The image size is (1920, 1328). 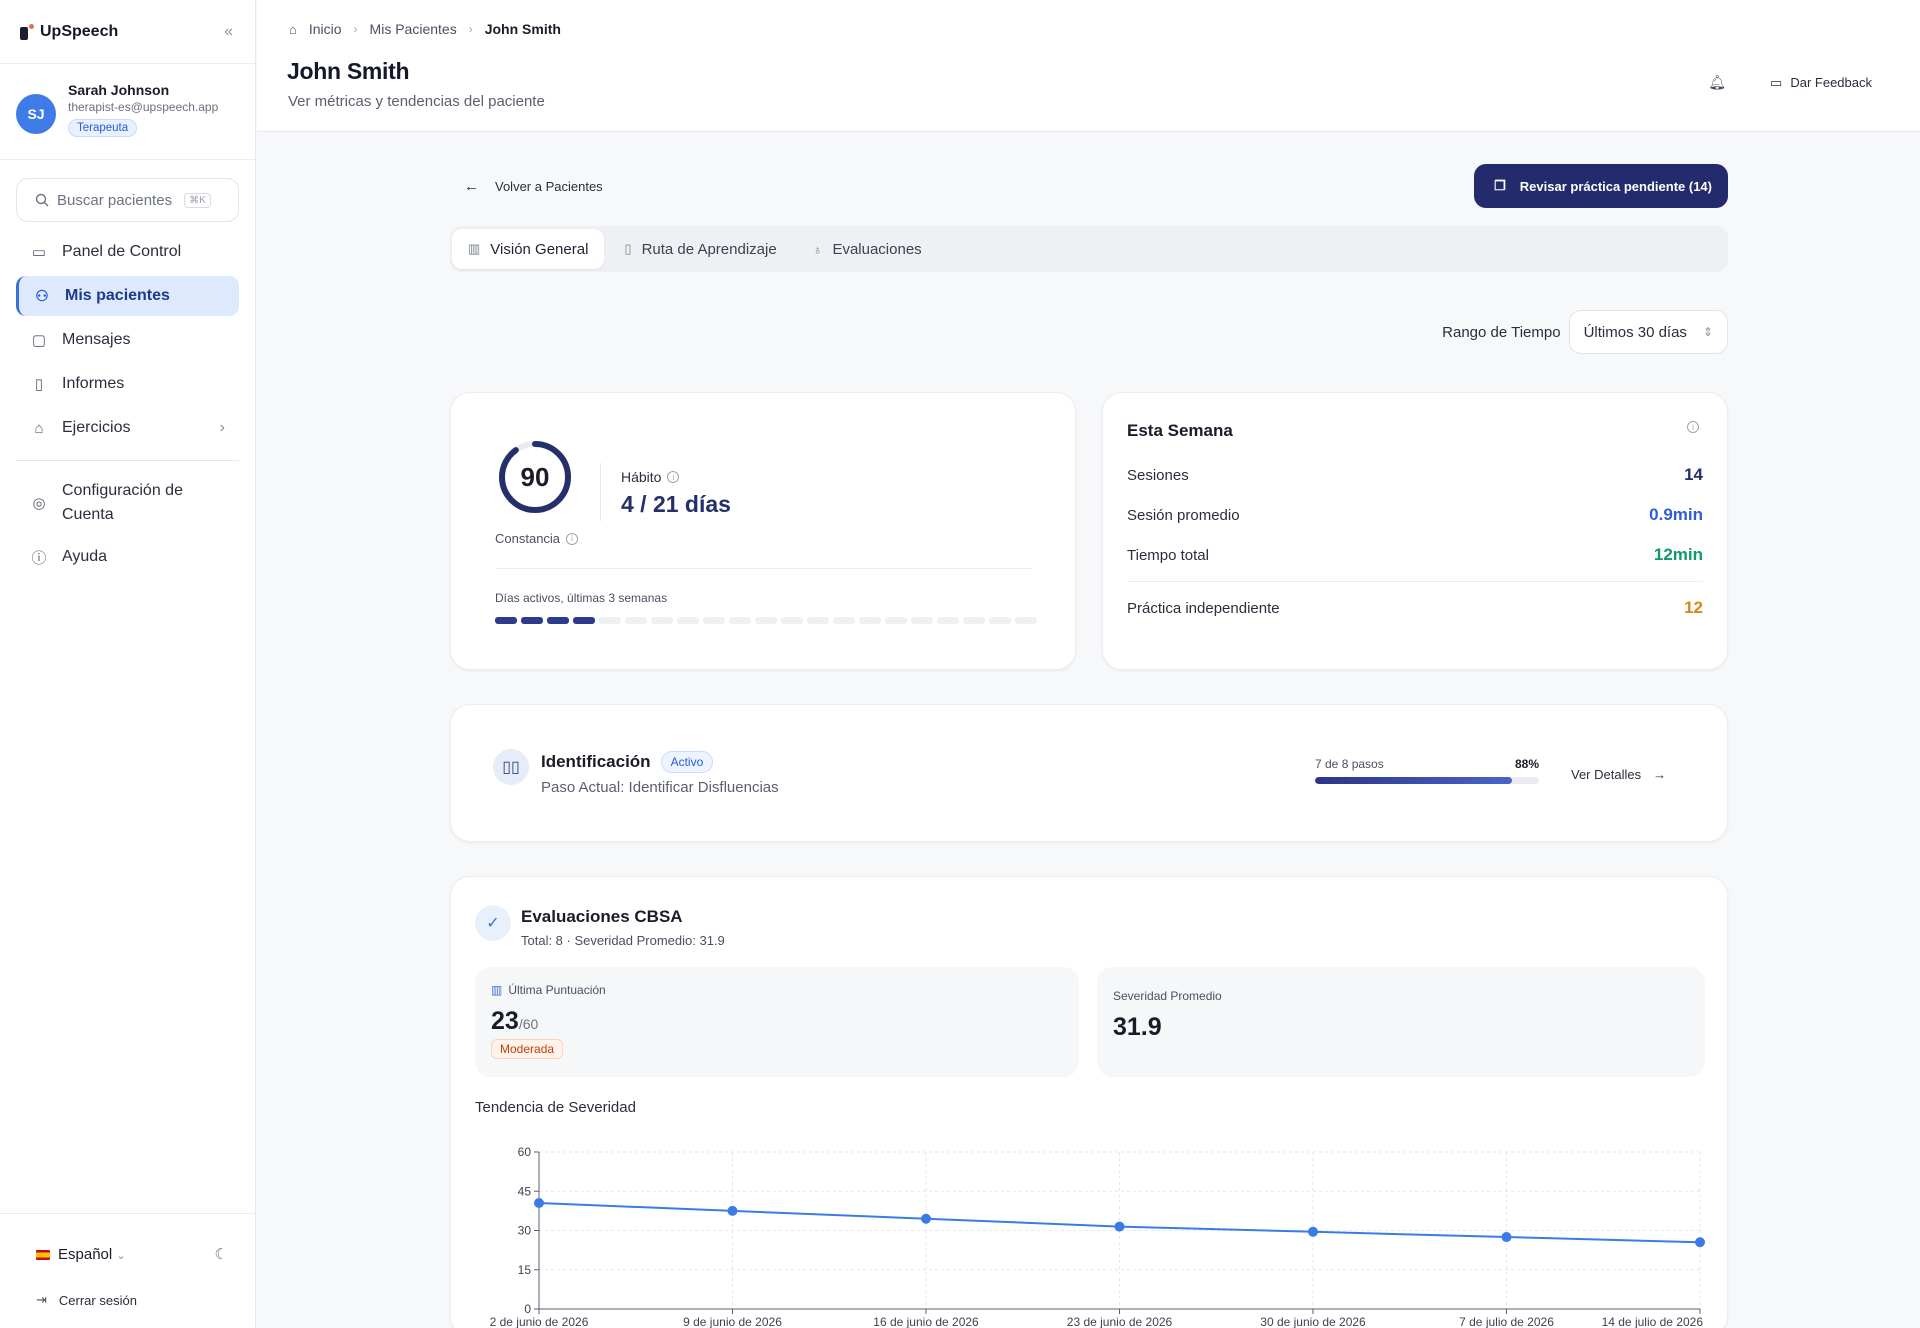 What do you see at coordinates (1648, 332) in the screenshot?
I see `time-range-select: Últimos 30 días ⇕` at bounding box center [1648, 332].